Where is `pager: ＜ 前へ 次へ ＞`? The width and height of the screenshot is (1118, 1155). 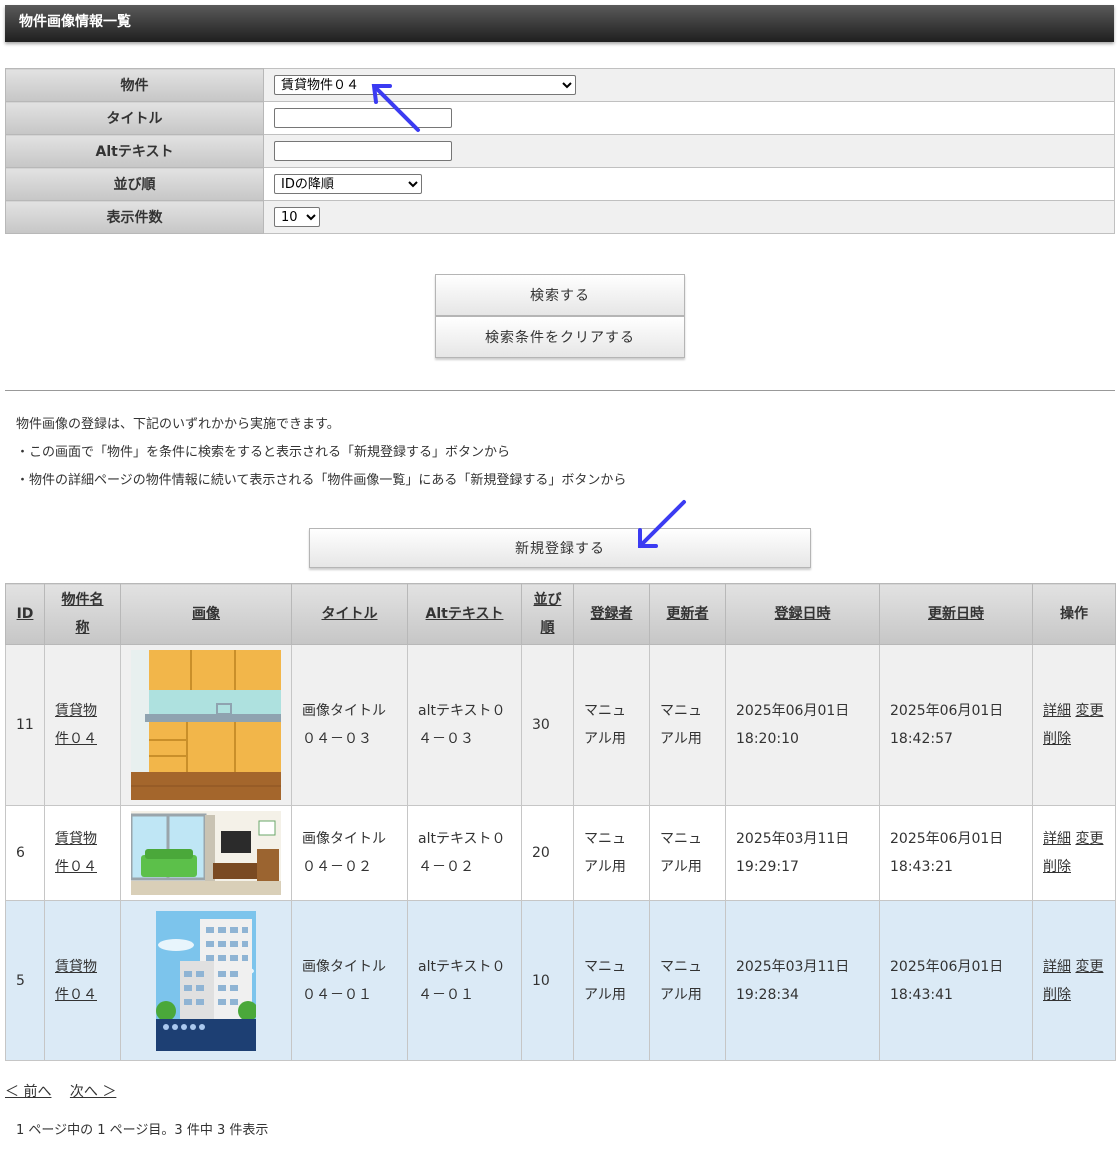 pager: ＜ 前へ 次へ ＞ is located at coordinates (67, 1091).